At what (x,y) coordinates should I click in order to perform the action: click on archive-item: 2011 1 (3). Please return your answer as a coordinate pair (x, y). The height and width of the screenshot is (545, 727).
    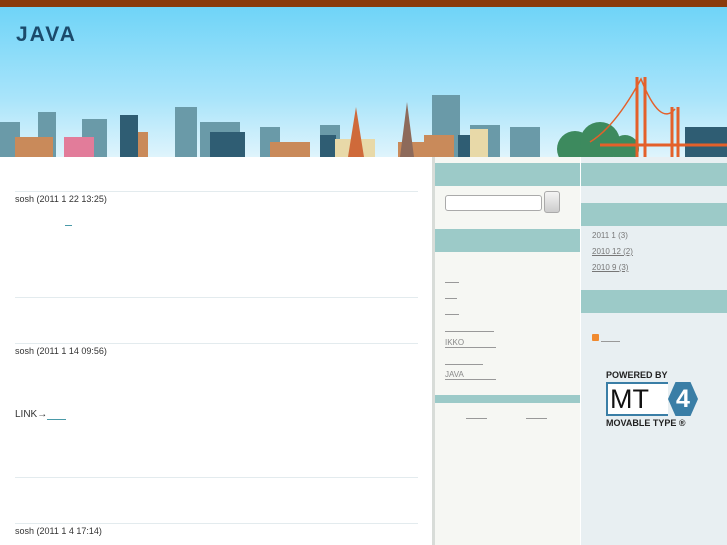
    Looking at the image, I should click on (610, 235).